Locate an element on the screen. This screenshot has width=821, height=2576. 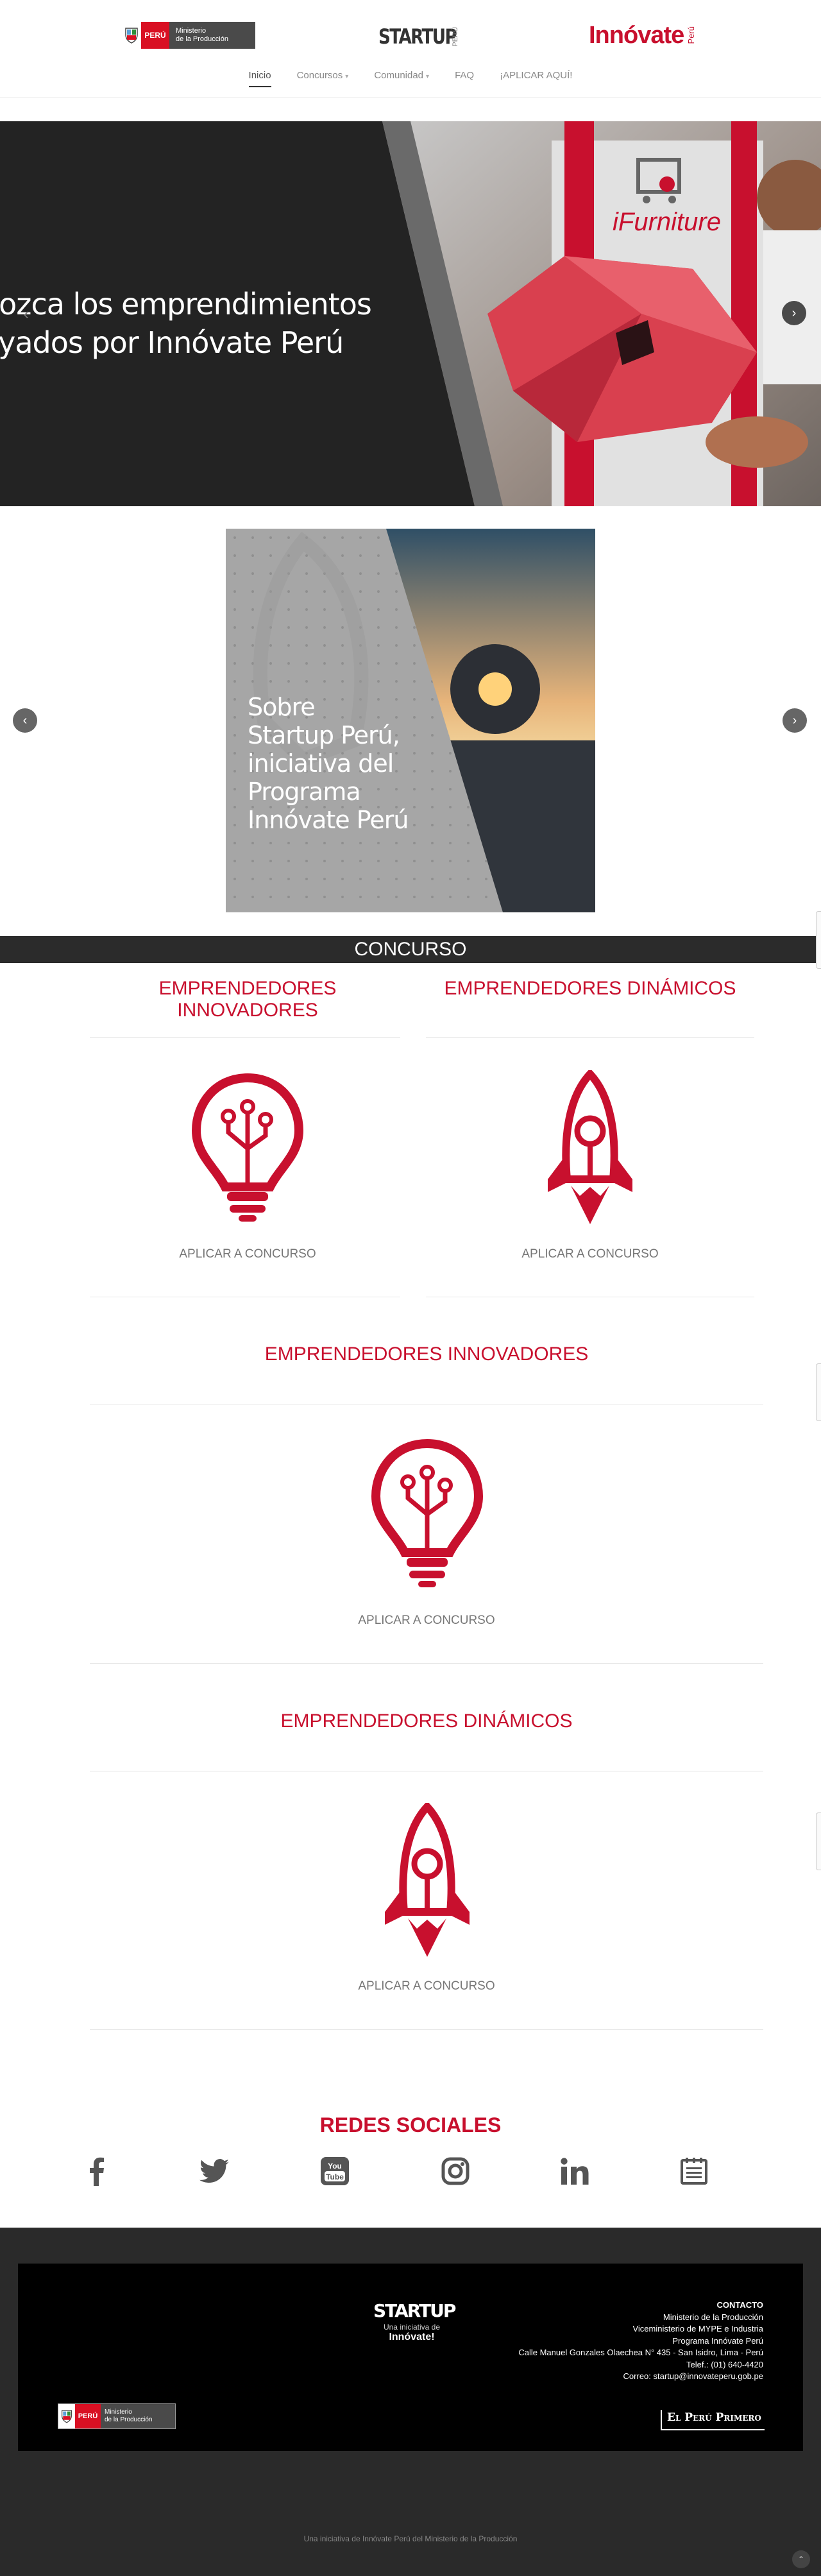
svg-text: Tube is located at coordinates (335, 2176).